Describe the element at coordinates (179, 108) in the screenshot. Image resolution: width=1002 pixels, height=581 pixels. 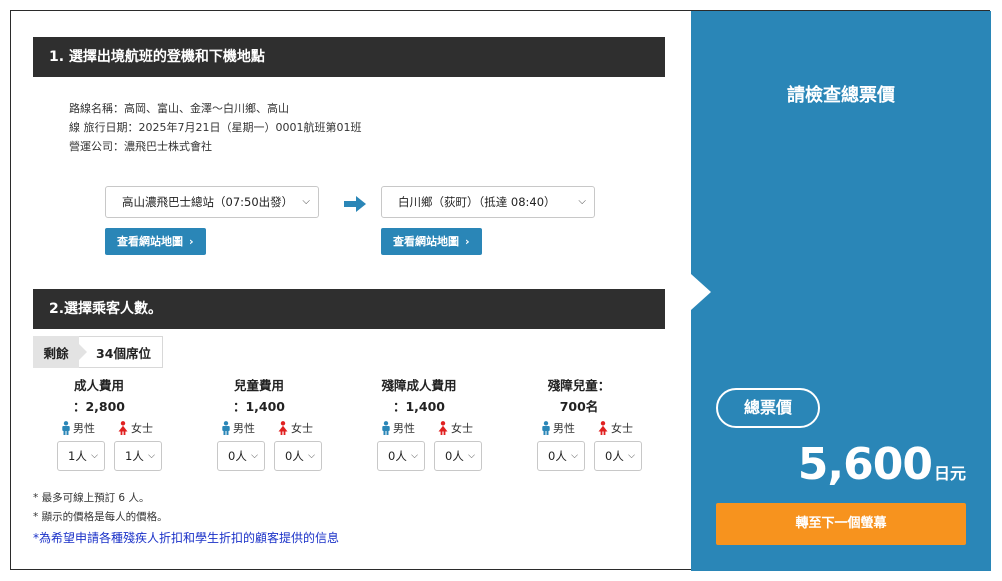
I see `route-name: 路線名稱：高岡、富山、金澤〜白川鄉、高山` at that location.